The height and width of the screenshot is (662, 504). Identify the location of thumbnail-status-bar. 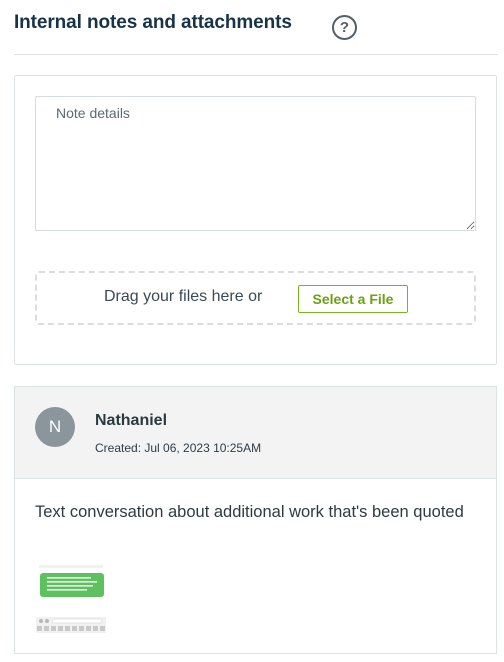
(71, 566).